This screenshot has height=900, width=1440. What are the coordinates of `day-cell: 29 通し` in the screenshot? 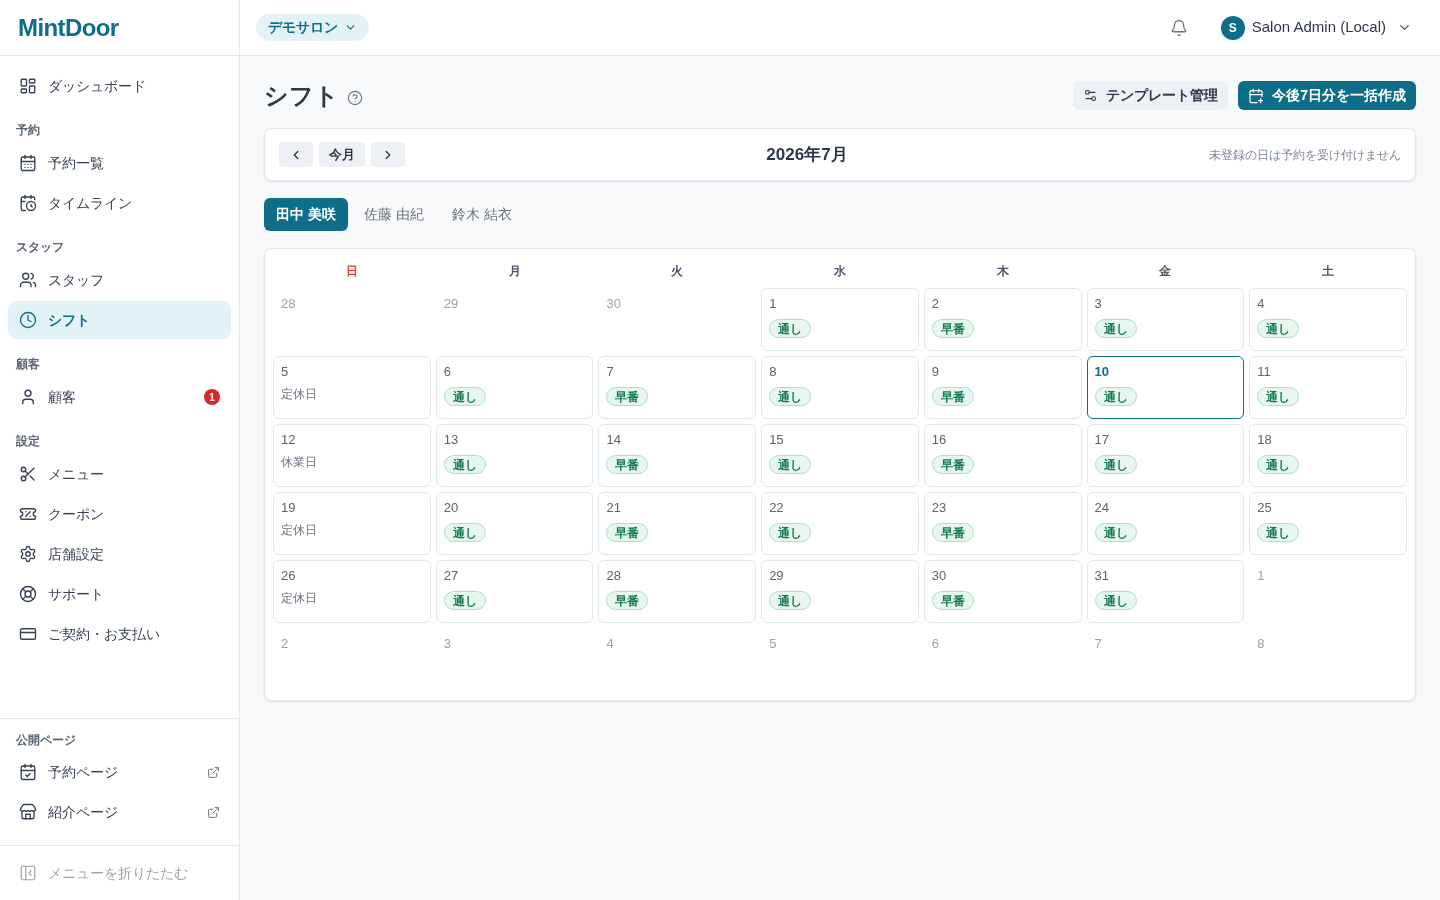 It's located at (840, 591).